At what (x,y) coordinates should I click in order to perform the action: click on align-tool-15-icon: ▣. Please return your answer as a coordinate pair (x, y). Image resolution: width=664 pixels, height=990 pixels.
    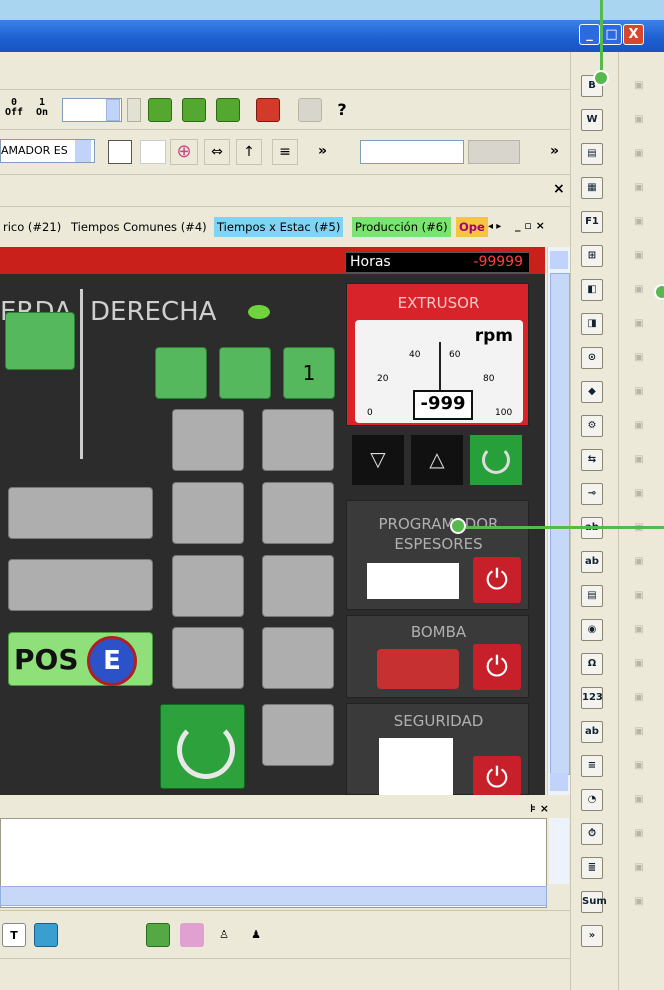
    Looking at the image, I should click on (639, 596).